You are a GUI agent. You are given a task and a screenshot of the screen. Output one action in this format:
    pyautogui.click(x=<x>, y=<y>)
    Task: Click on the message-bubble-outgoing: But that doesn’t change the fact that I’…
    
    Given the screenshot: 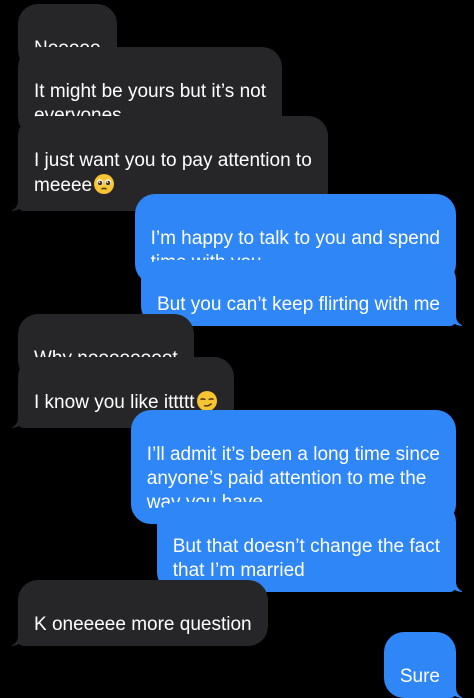 What is the action you would take?
    pyautogui.click(x=312, y=547)
    